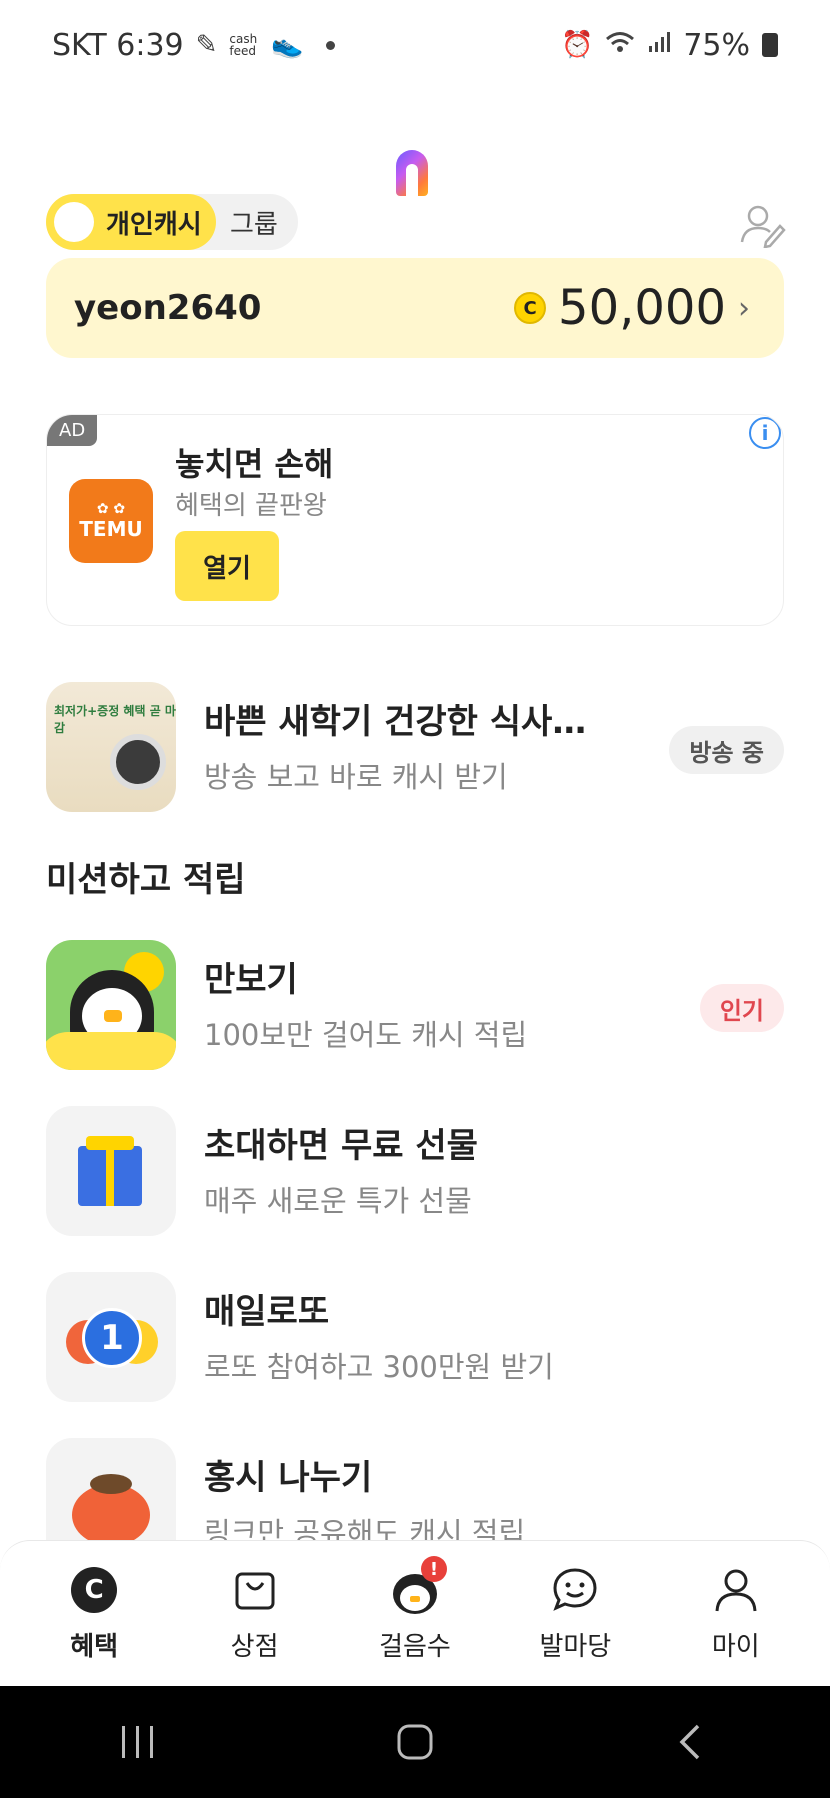  Describe the element at coordinates (415, 1005) in the screenshot. I see `mission-item-pedometer: 만보기 100보만 걸어도 캐시 적립 인기` at that location.